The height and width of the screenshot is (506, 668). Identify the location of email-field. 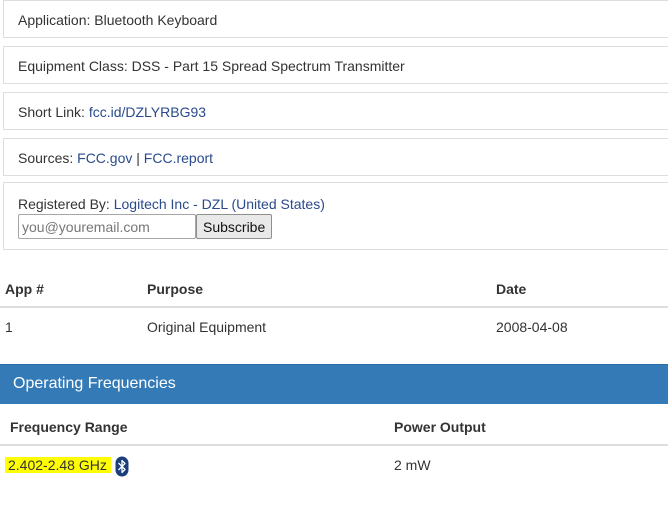
(107, 226).